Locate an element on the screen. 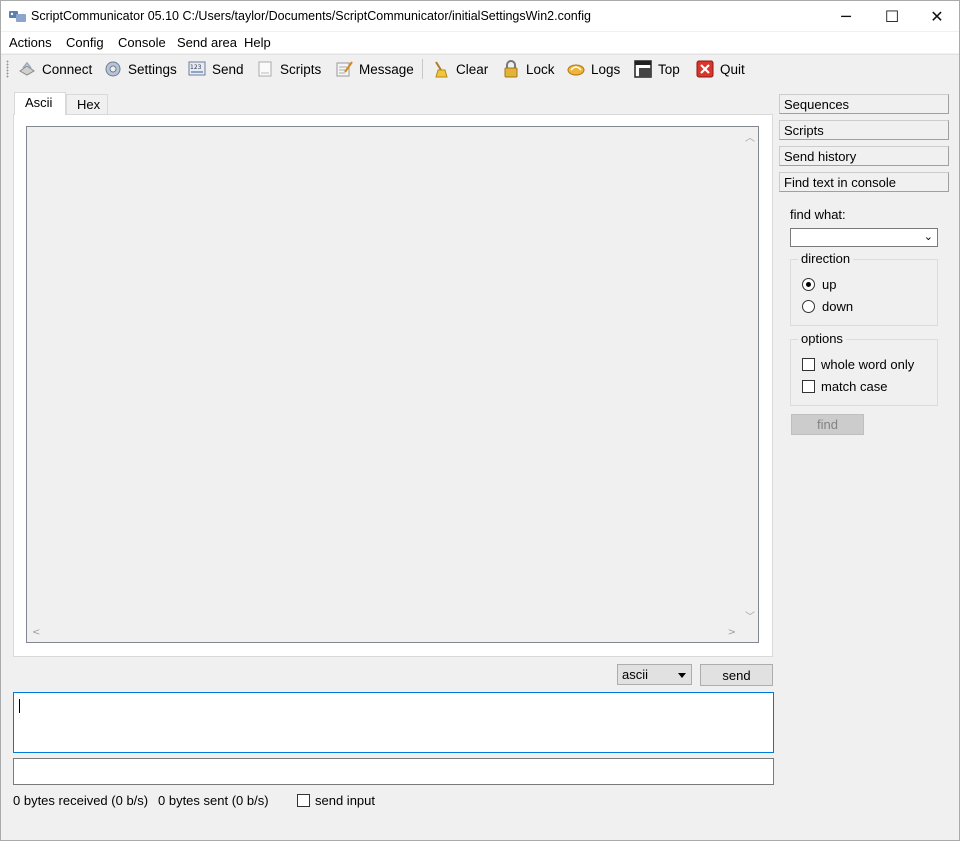 The width and height of the screenshot is (960, 841). window-top-icon is located at coordinates (643, 69).